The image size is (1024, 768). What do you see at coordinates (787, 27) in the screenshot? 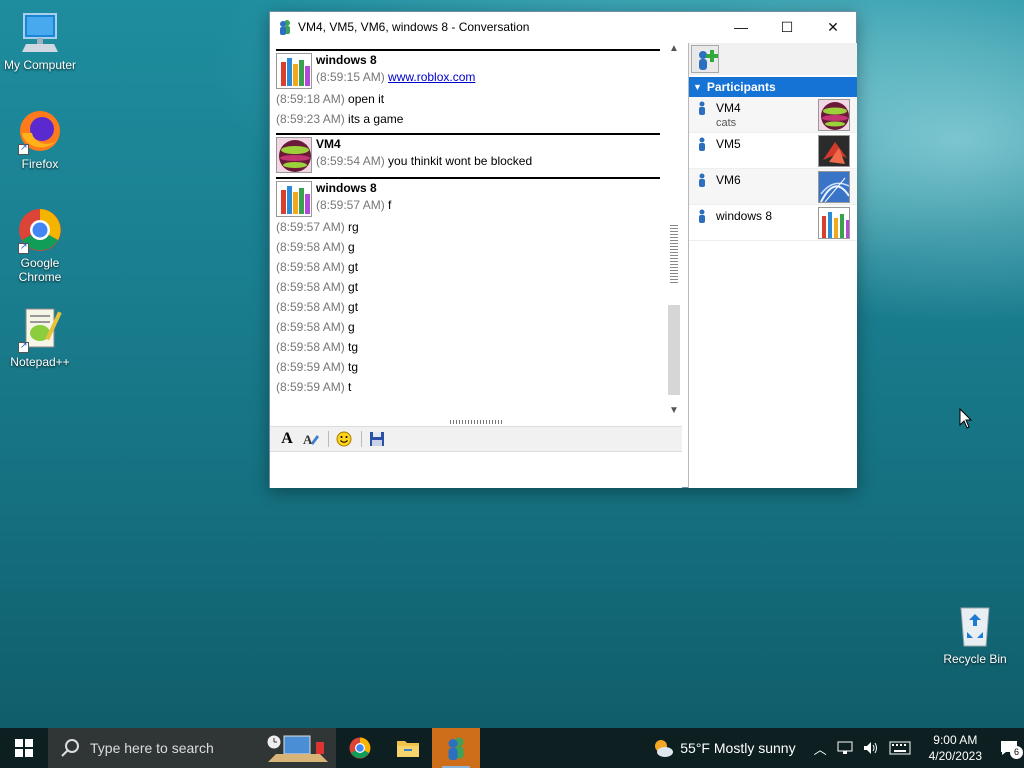
I see `maximize-button: ☐` at bounding box center [787, 27].